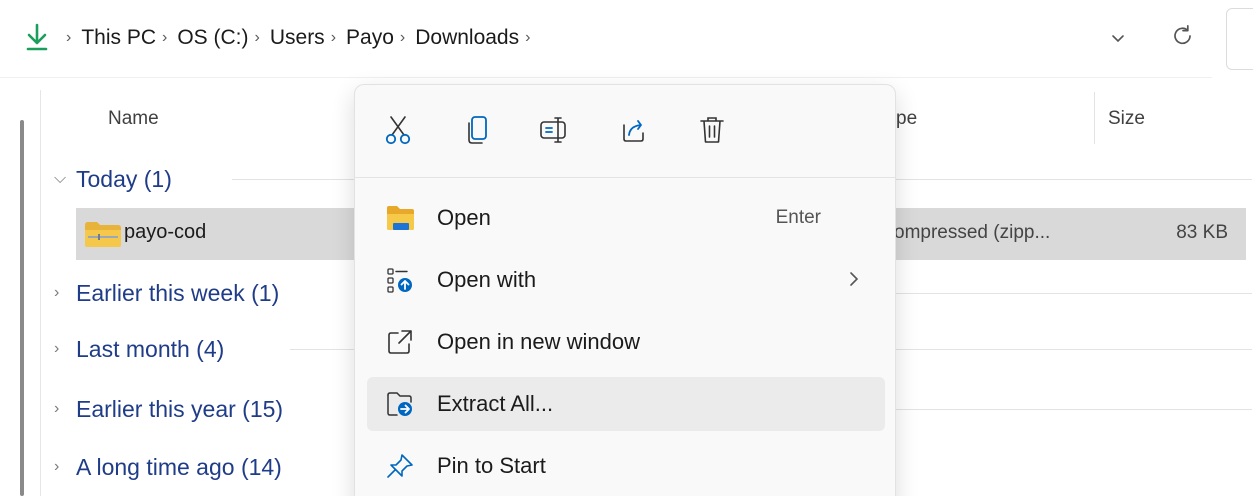  I want to click on group-label: Earlier this week (1), so click(178, 292).